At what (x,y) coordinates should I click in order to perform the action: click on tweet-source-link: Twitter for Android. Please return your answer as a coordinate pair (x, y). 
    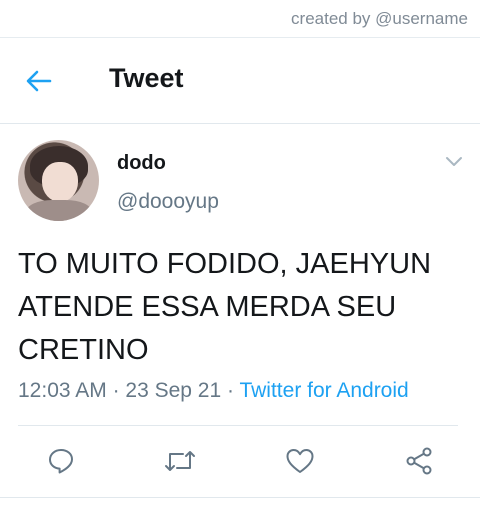
    Looking at the image, I should click on (323, 390).